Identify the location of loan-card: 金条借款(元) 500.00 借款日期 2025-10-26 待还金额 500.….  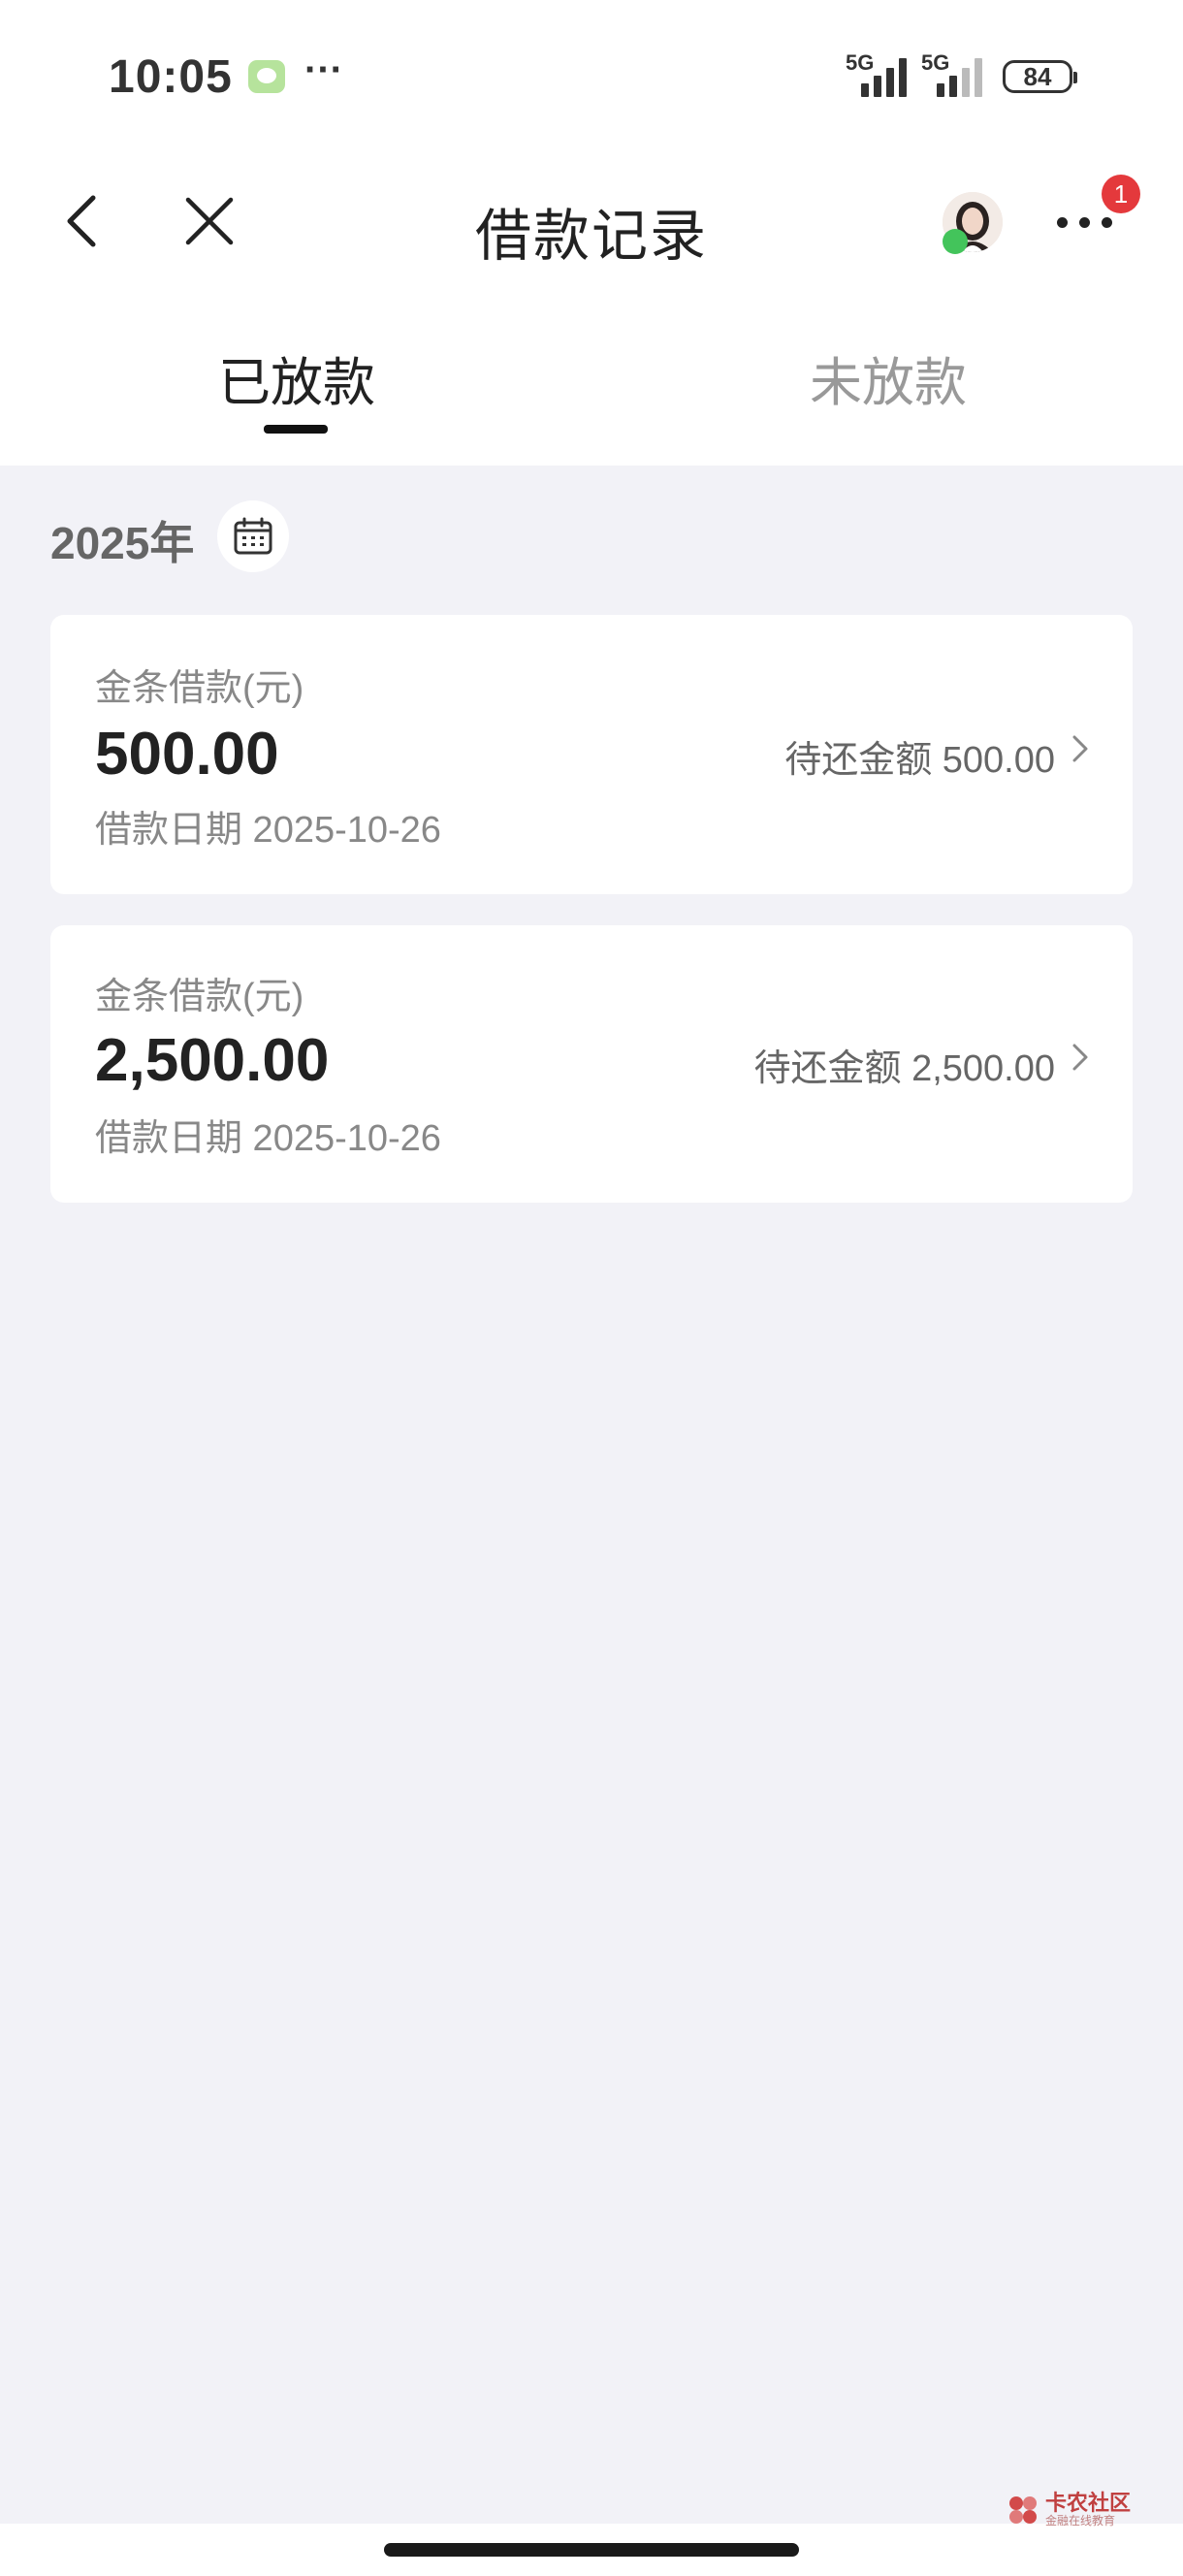
(591, 754).